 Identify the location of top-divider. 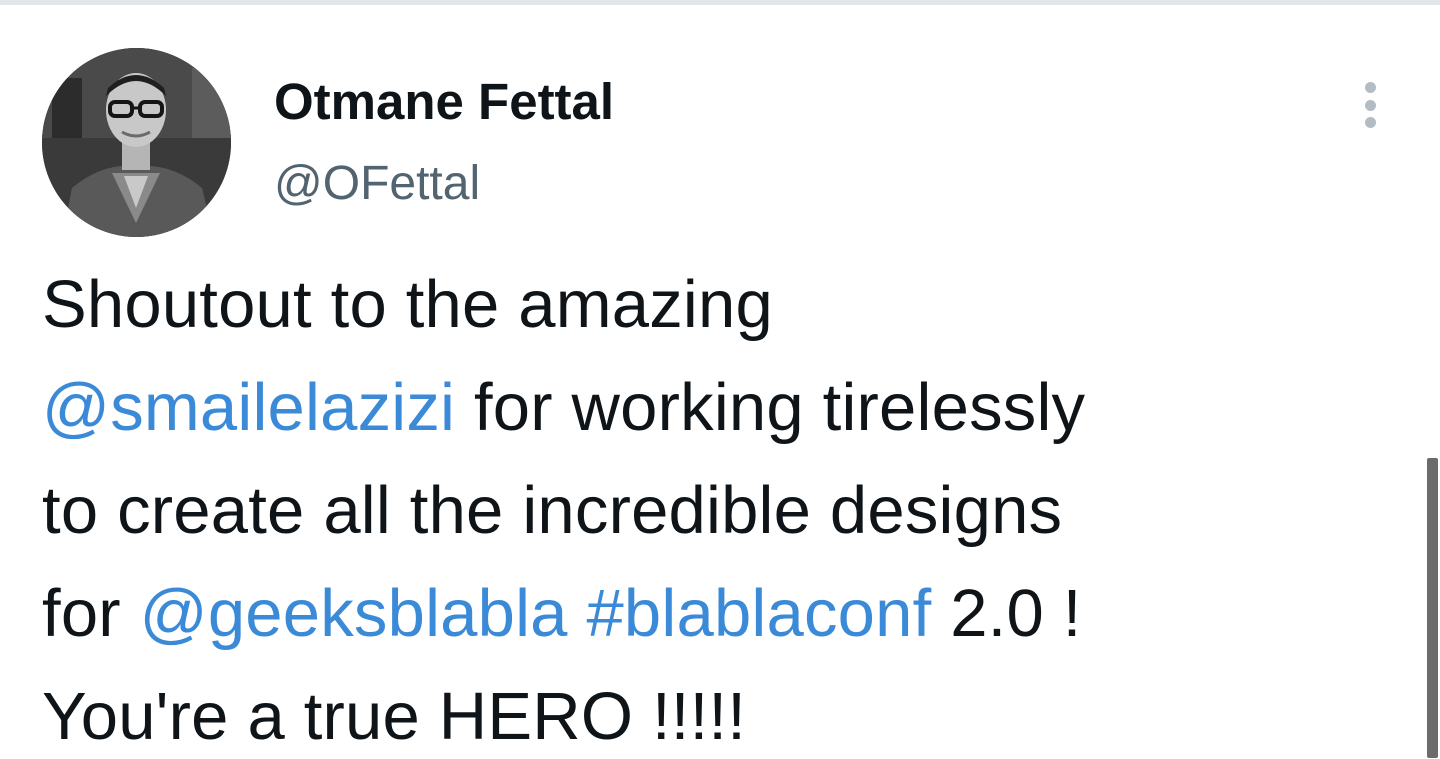
(720, 2).